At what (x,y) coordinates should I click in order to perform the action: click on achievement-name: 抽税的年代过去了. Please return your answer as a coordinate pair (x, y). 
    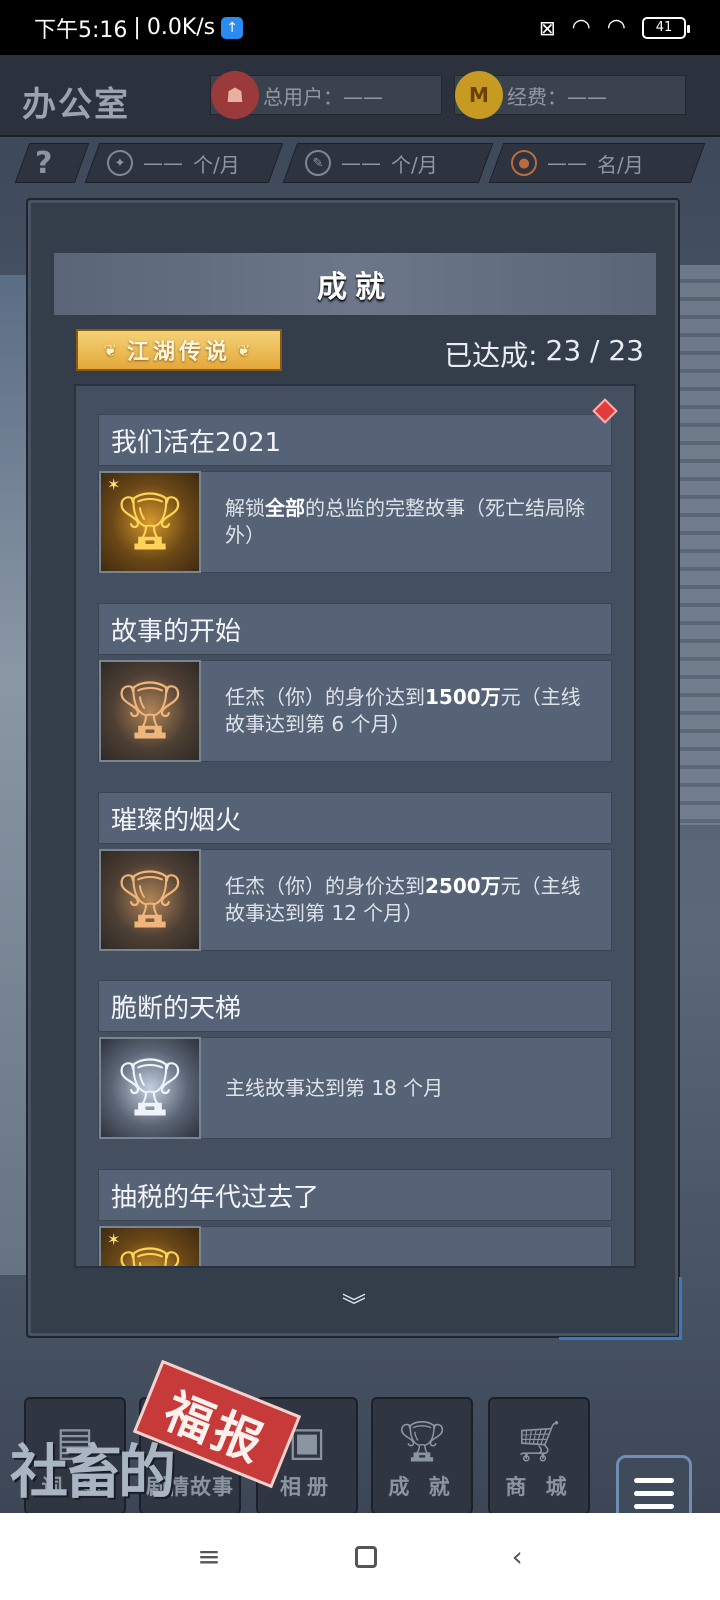
    Looking at the image, I should click on (355, 1195).